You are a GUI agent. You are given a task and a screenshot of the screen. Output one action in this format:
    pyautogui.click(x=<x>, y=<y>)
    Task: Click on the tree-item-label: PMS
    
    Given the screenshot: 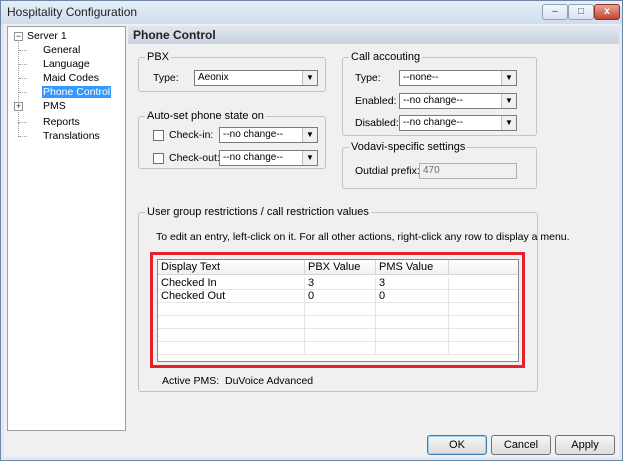 What is the action you would take?
    pyautogui.click(x=54, y=106)
    